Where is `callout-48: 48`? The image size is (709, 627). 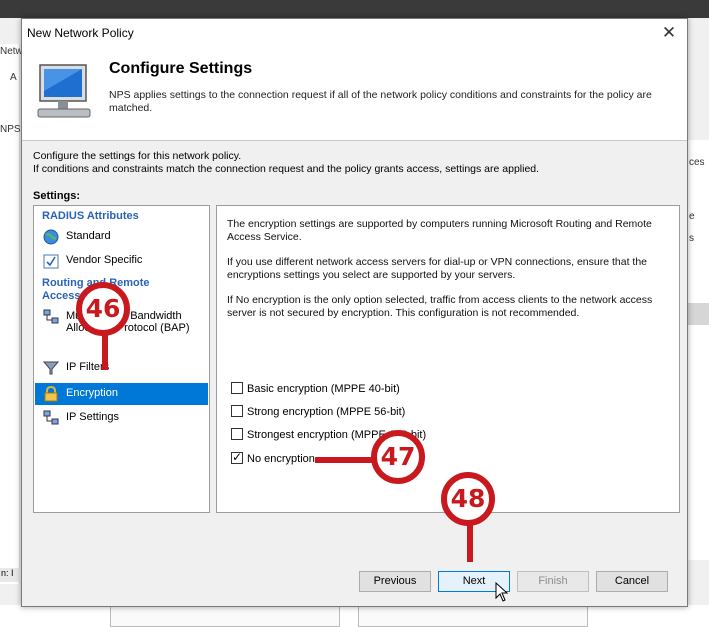 callout-48: 48 is located at coordinates (468, 499).